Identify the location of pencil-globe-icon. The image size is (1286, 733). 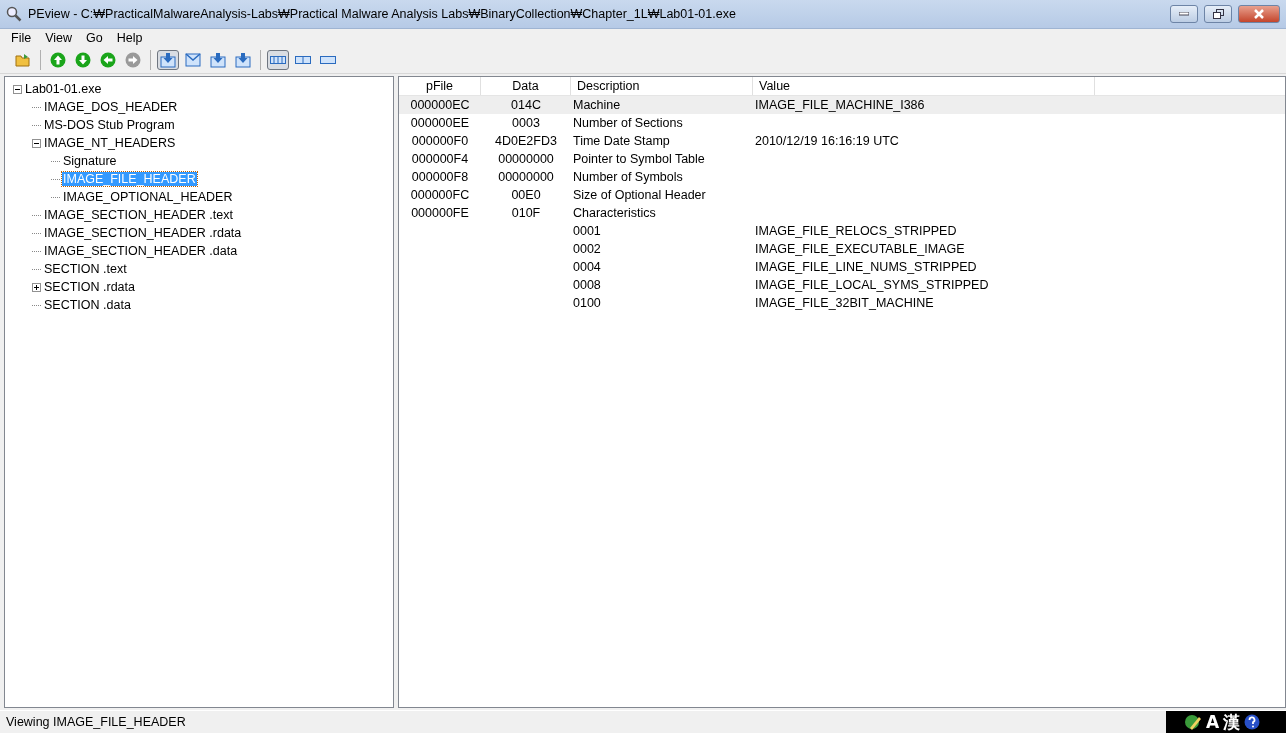
(1193, 722).